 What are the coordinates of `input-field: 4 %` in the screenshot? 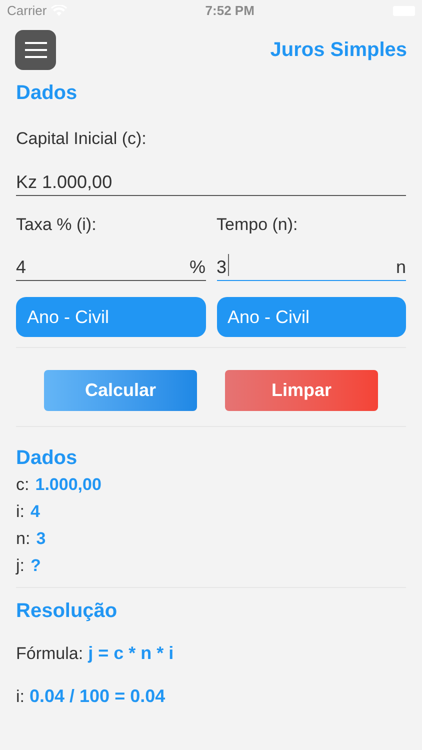 It's located at (111, 265).